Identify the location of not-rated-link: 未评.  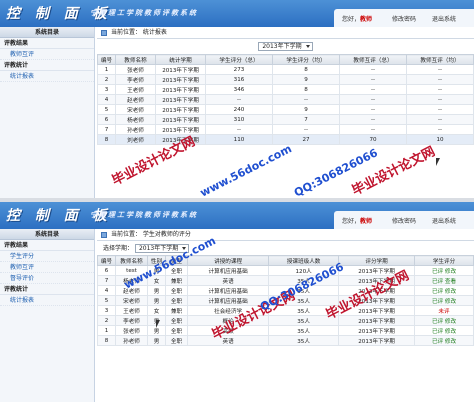
(443, 312).